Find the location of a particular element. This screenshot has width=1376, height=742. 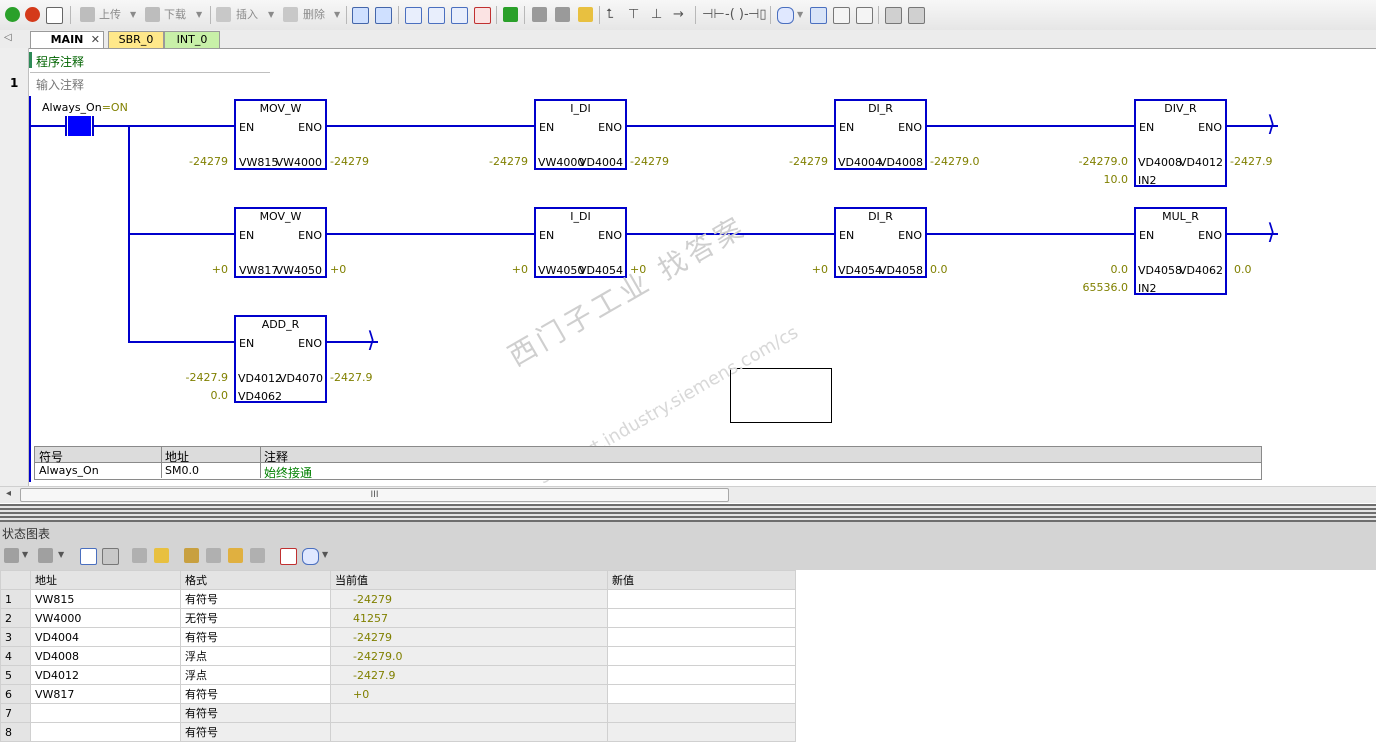

table-row: 2 VW4000 无符号 41257 is located at coordinates (398, 618).